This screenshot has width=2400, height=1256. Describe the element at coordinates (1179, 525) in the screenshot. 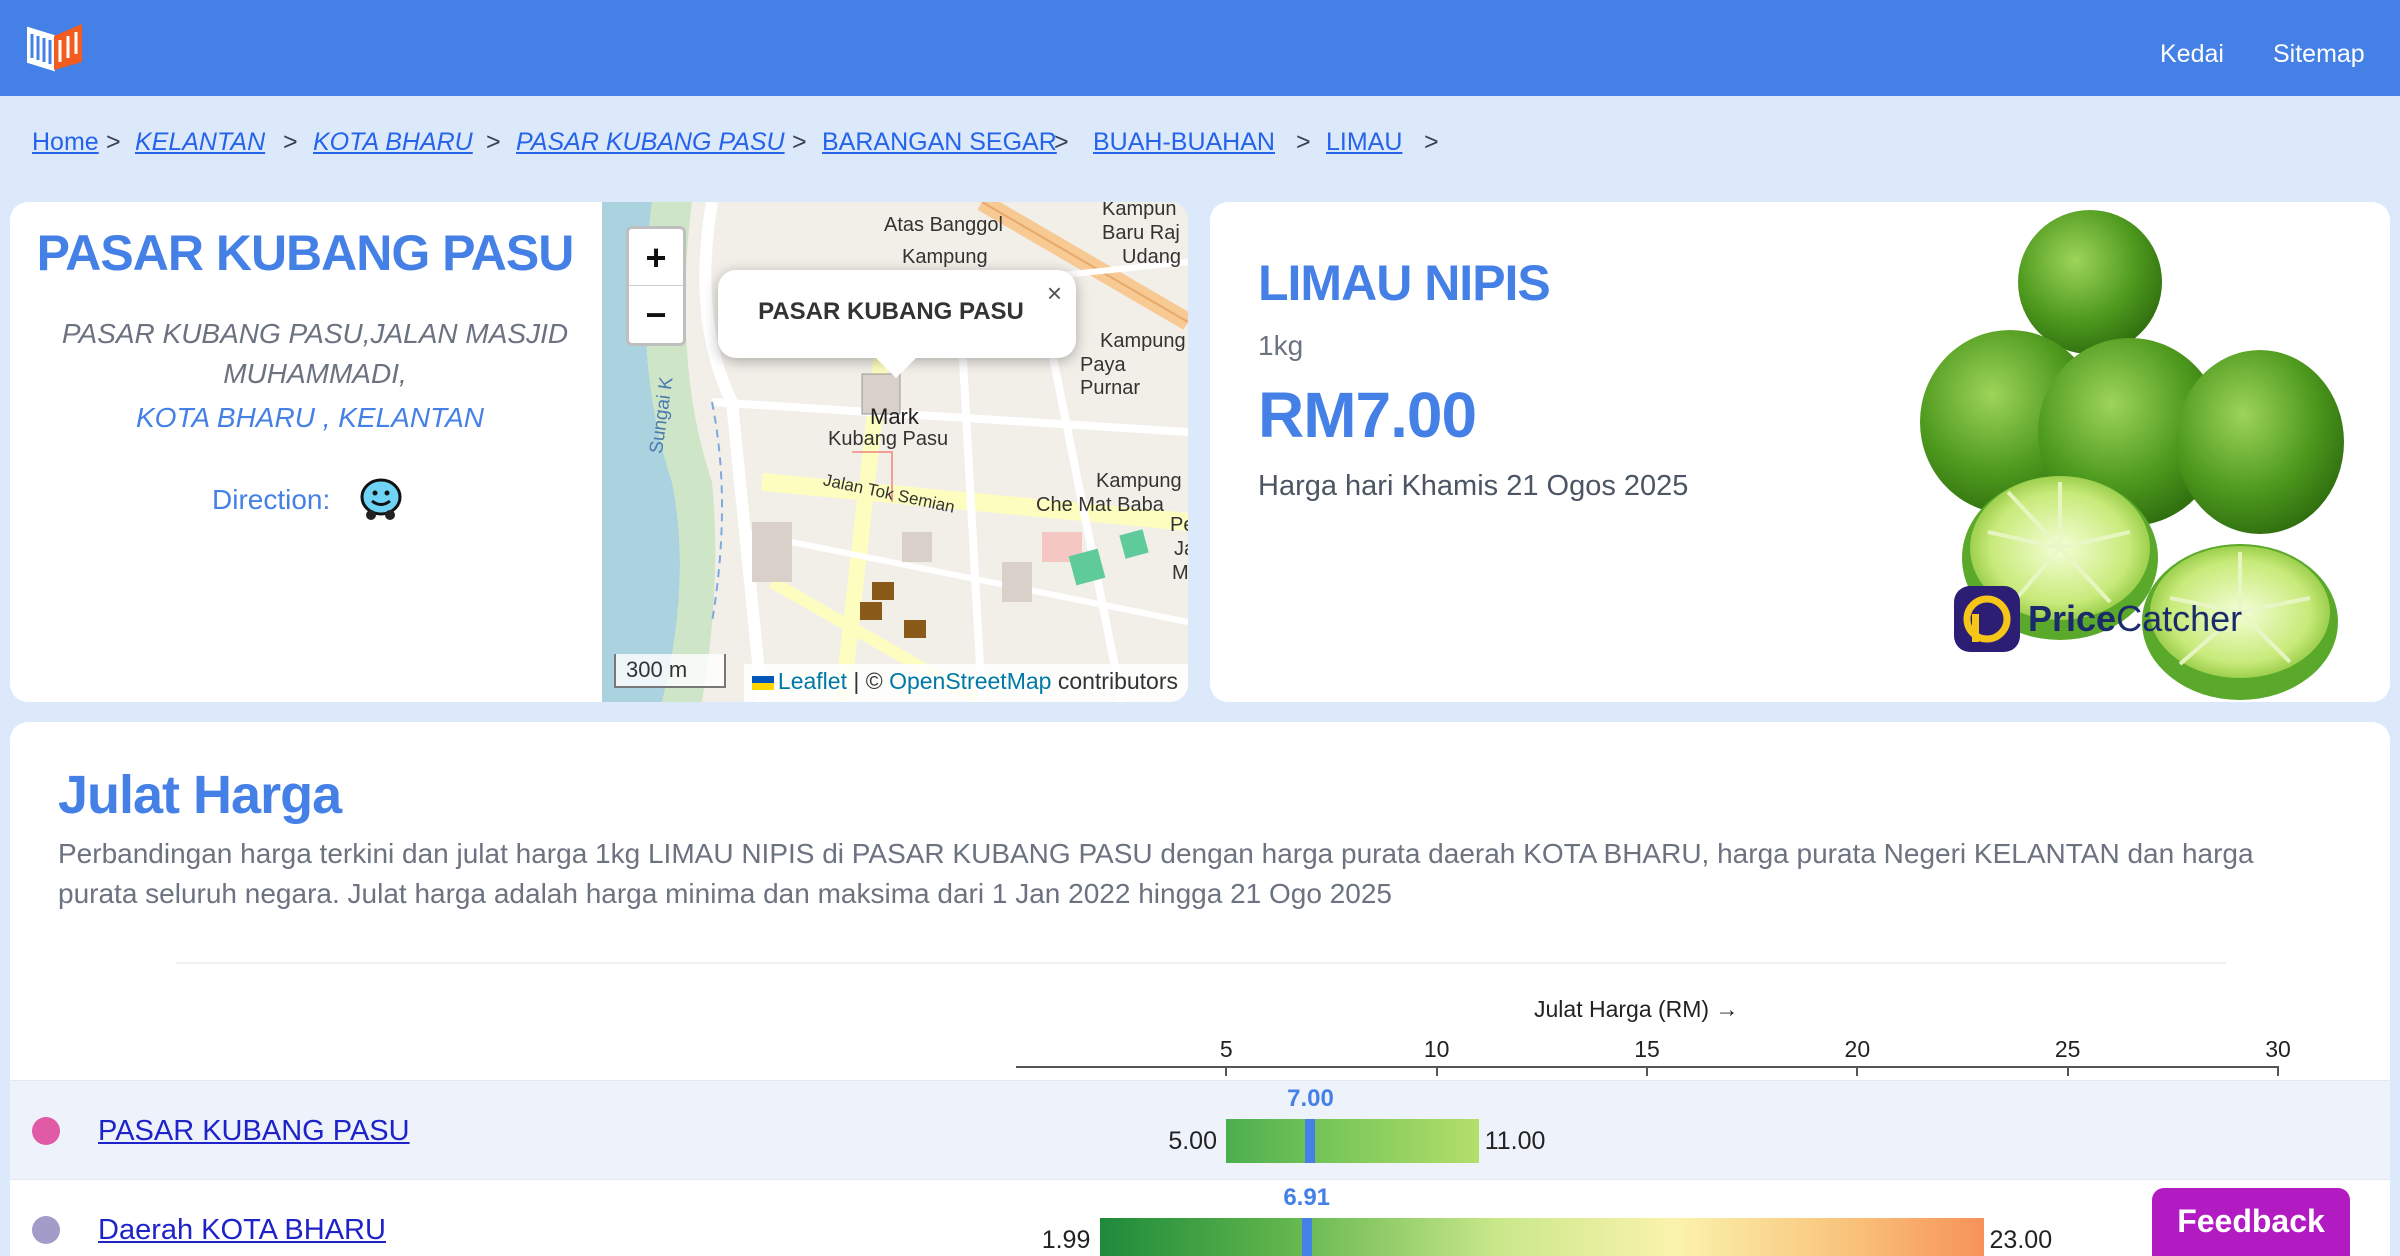

I see `map-label: Persir` at that location.